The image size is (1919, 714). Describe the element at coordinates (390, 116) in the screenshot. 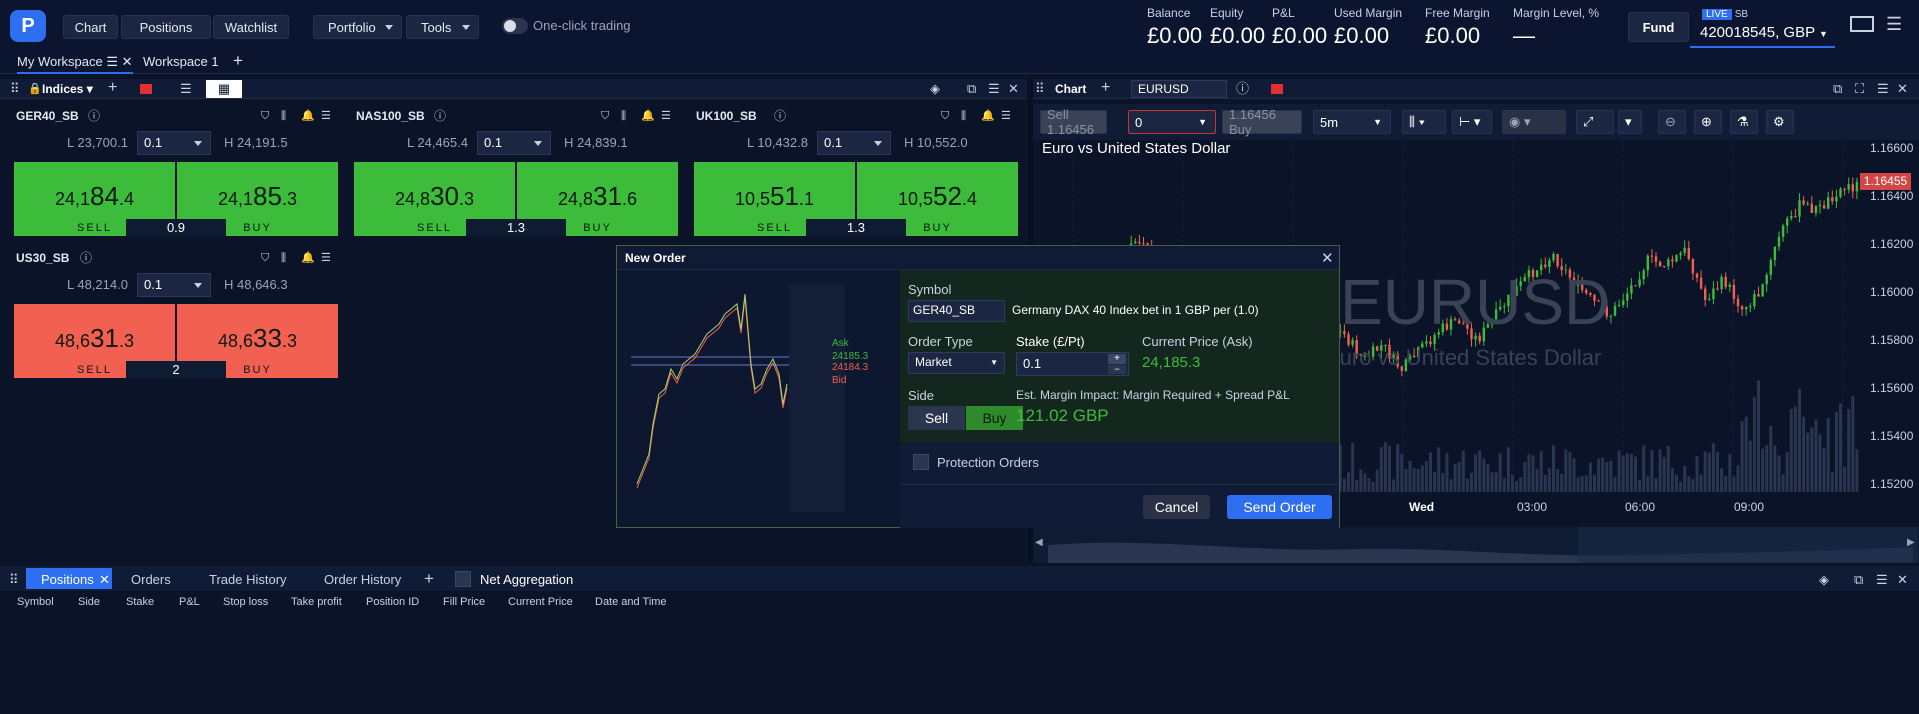

I see `instrument-symbol: NAS100_SB` at that location.